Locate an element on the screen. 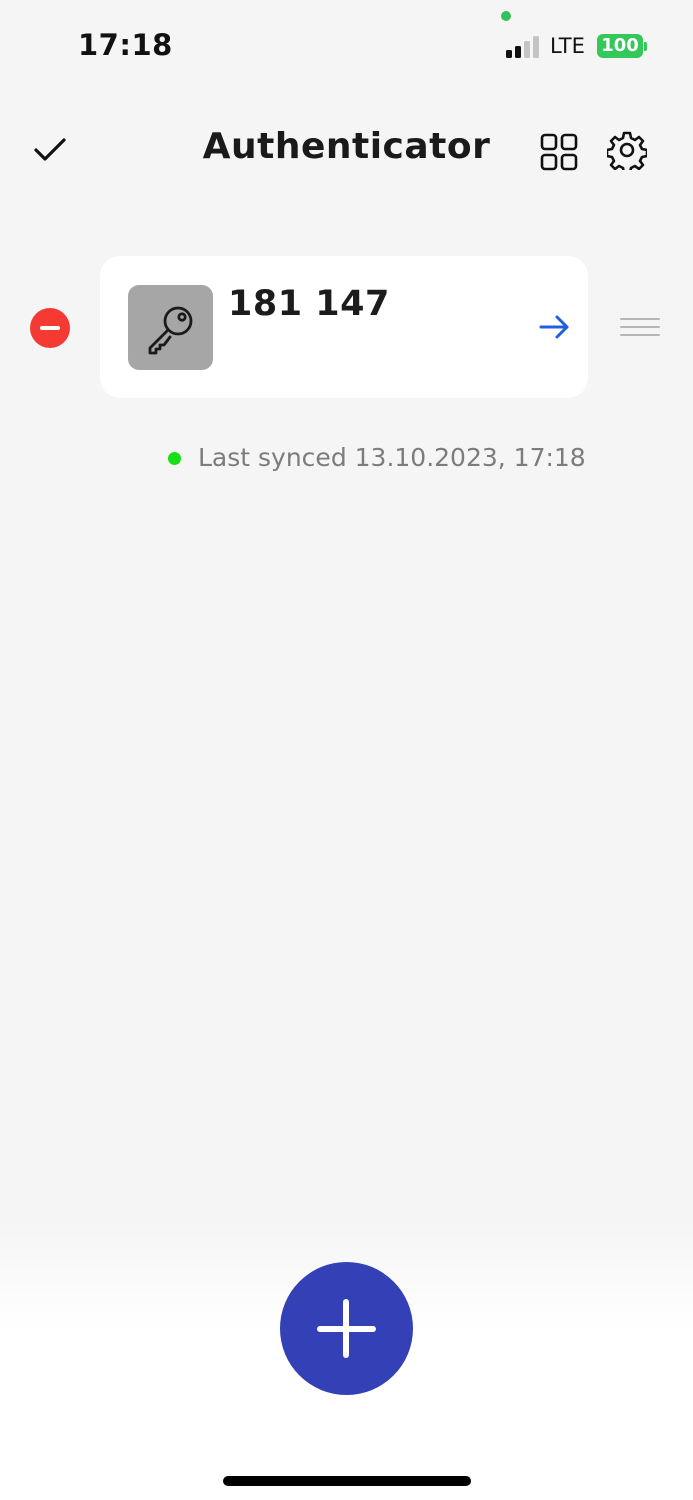 Image resolution: width=693 pixels, height=1500 pixels. sync-status-text: Last synced 13.10.2023, 17:18 is located at coordinates (392, 457).